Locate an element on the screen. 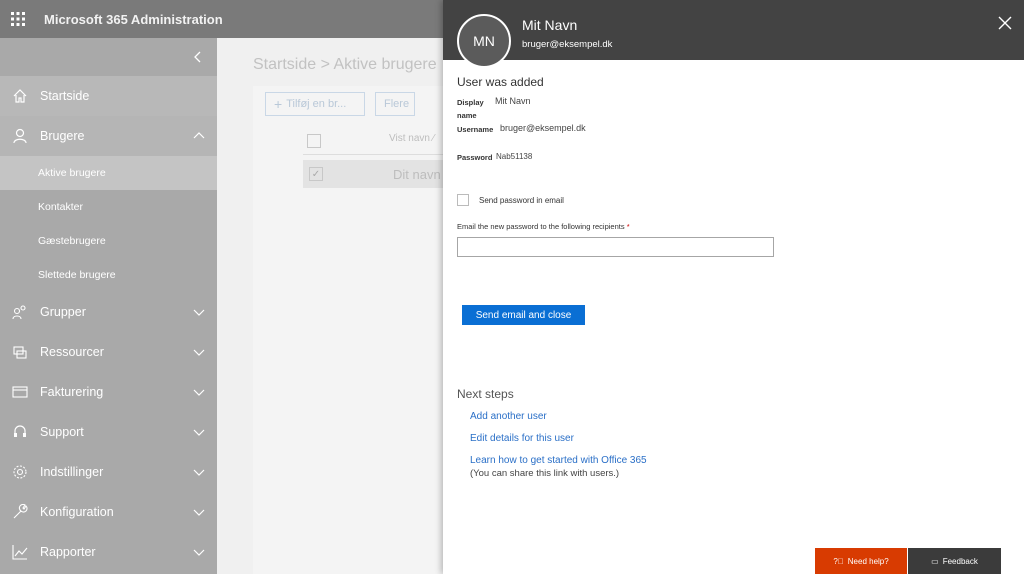  sidebar-item-fakturering: Fakturering is located at coordinates (108, 392).